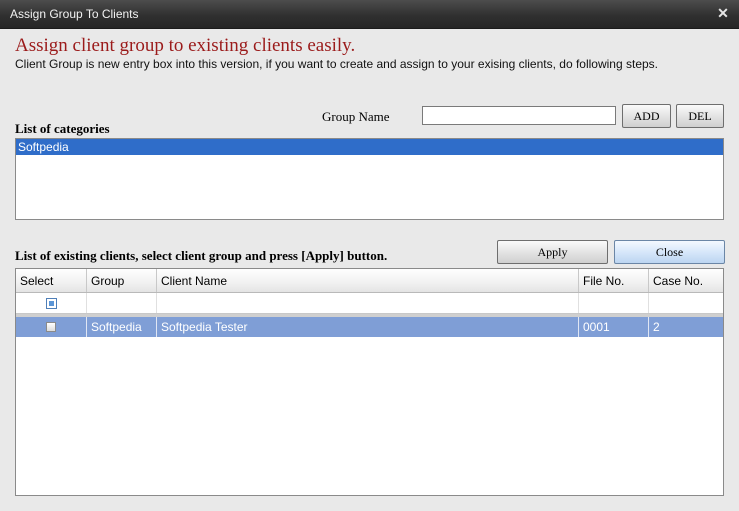 Image resolution: width=739 pixels, height=511 pixels. What do you see at coordinates (519, 115) in the screenshot?
I see `group-name-input` at bounding box center [519, 115].